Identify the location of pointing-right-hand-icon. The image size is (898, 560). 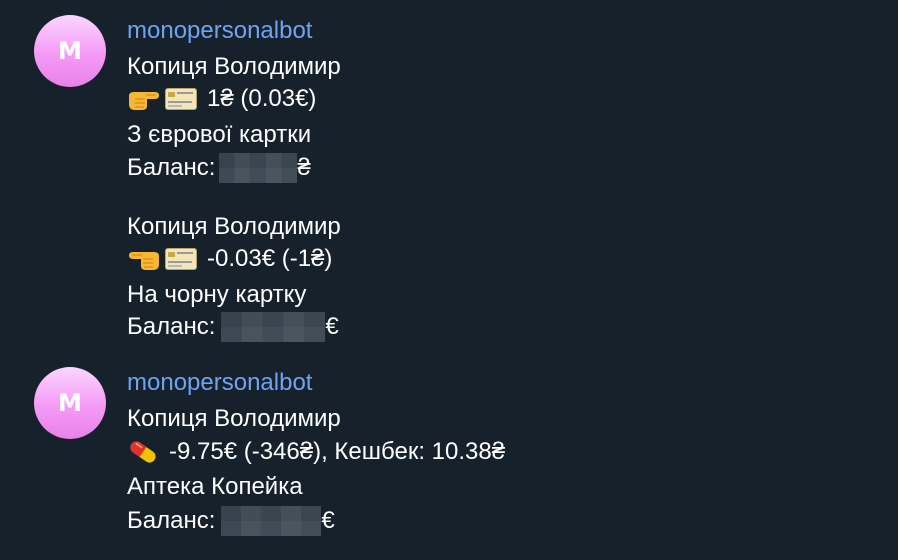
(144, 99).